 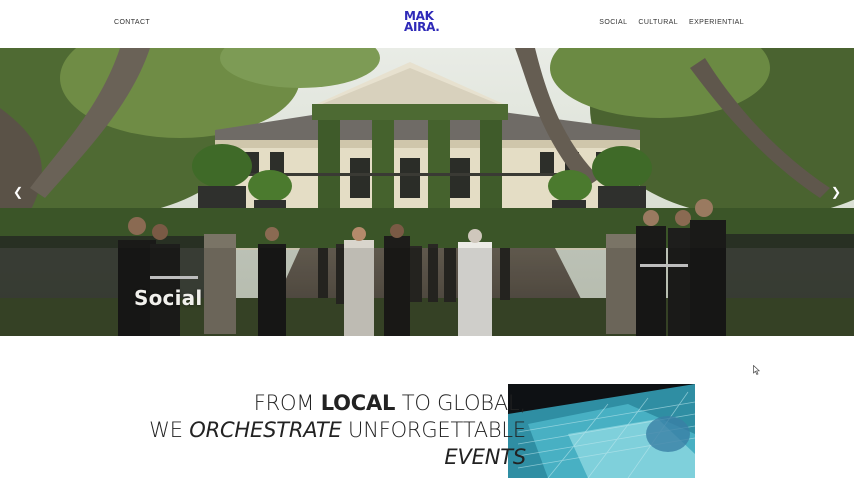 I want to click on nav-item-cultural: CULTURAL, so click(x=658, y=22).